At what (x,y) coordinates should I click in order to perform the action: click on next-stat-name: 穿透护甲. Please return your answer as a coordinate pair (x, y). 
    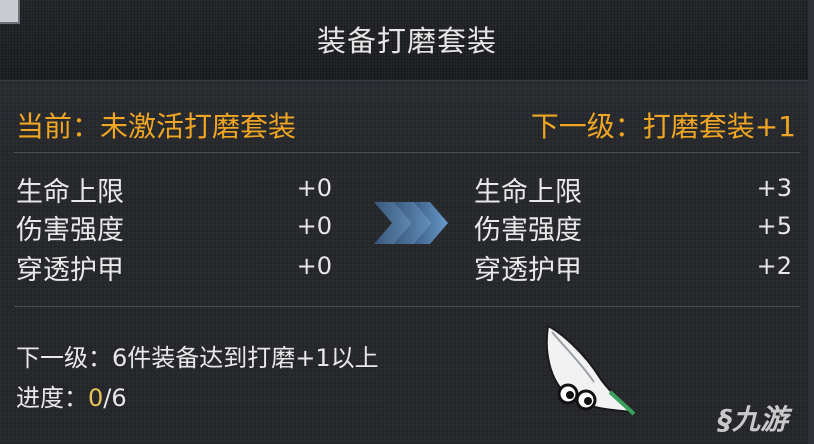
    Looking at the image, I should click on (528, 270).